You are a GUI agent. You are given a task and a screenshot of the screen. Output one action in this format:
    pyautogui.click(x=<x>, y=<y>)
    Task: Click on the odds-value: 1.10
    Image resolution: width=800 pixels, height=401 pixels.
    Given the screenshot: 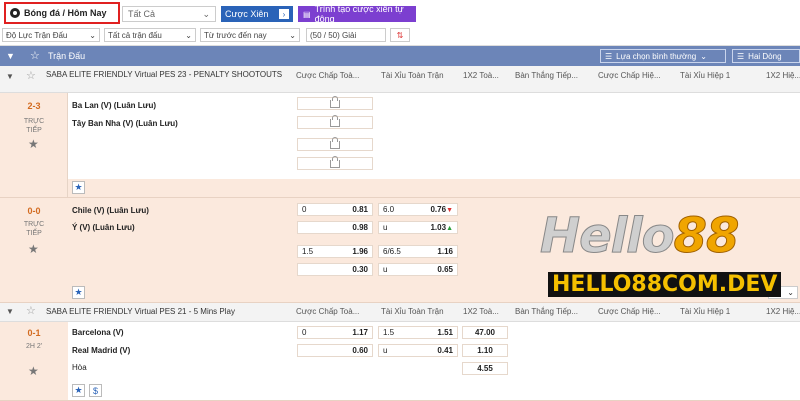 What is the action you would take?
    pyautogui.click(x=485, y=350)
    